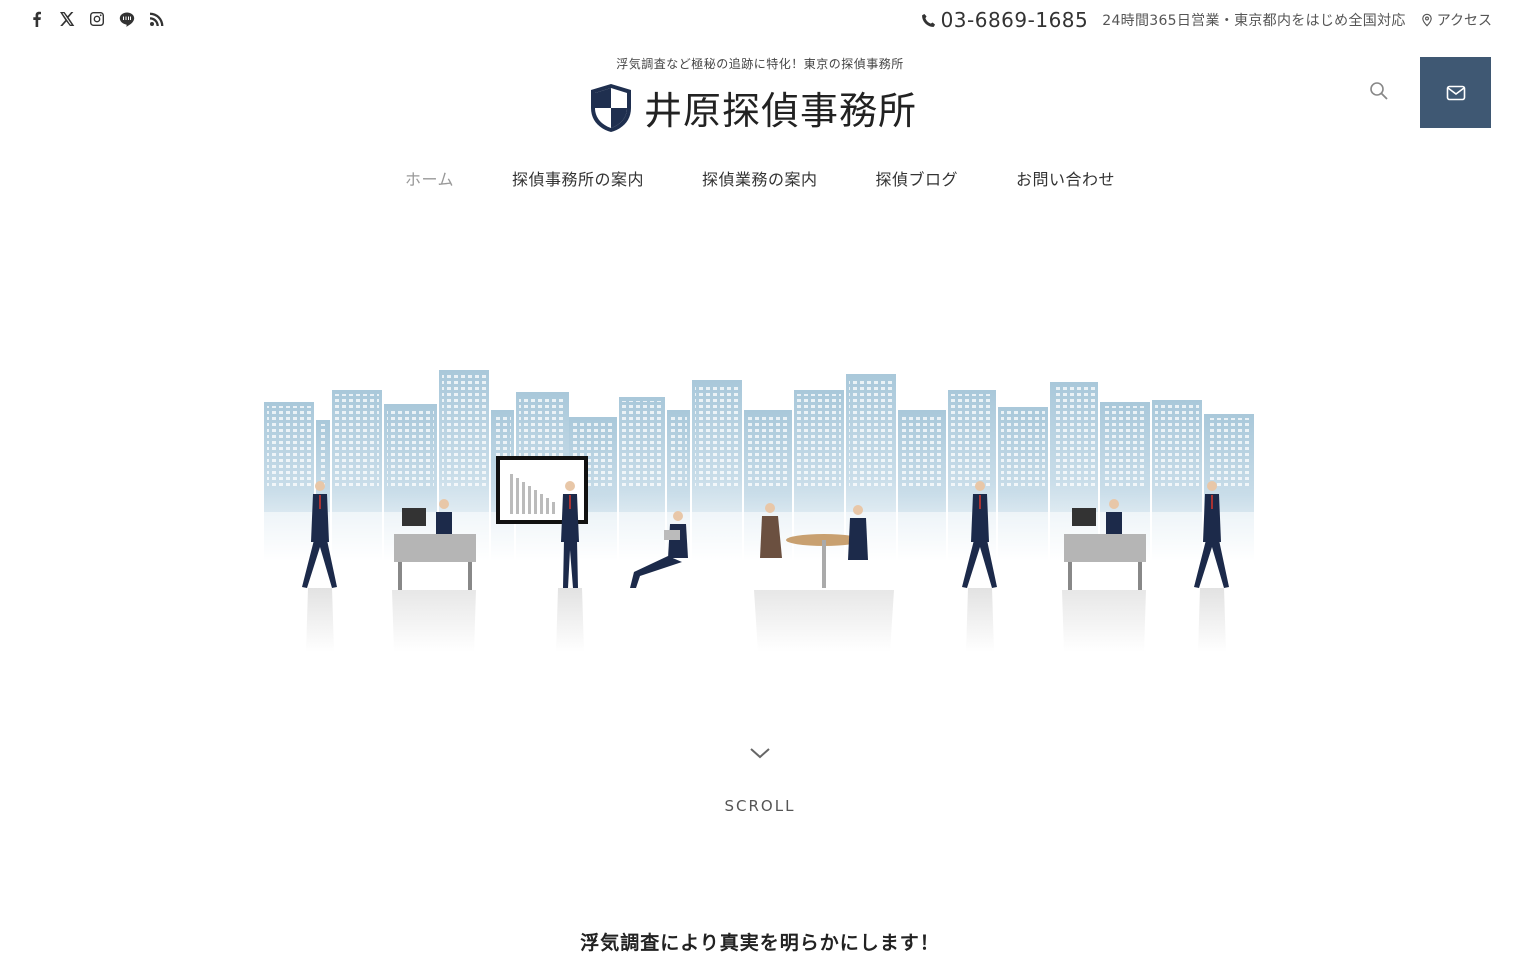 Image resolution: width=1520 pixels, height=955 pixels. Describe the element at coordinates (611, 107) in the screenshot. I see `shield-icon` at that location.